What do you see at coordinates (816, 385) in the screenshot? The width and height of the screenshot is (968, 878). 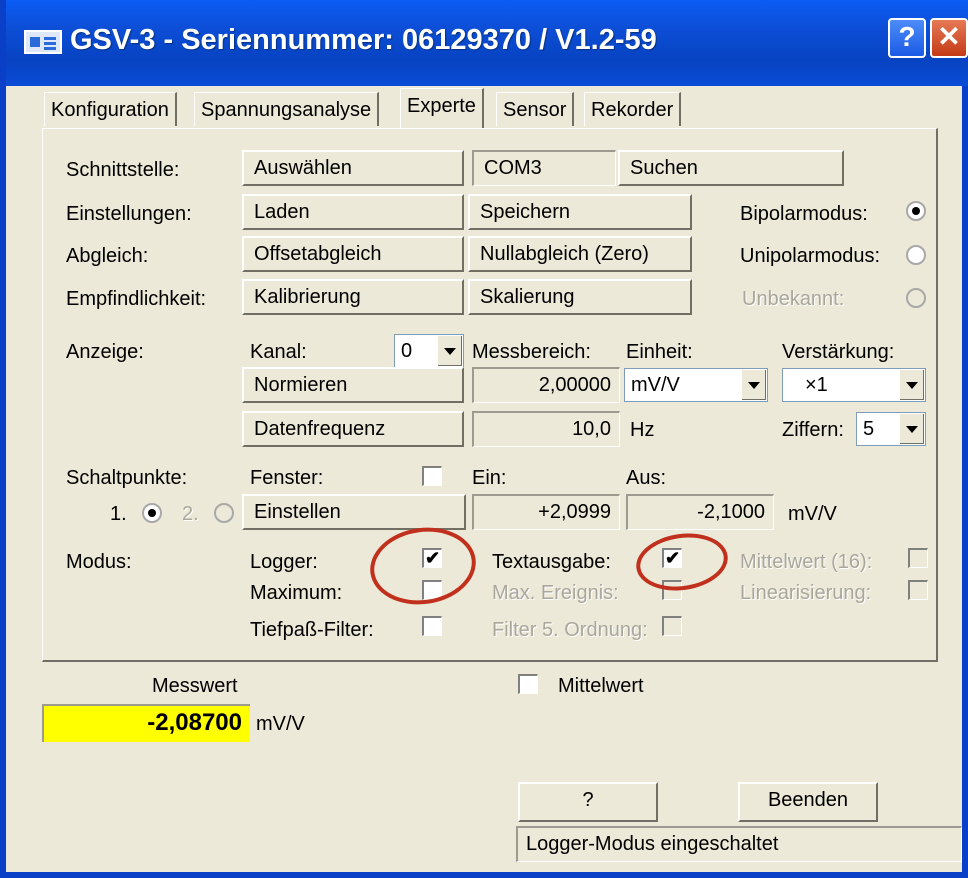 I see `gain-value: ×1` at bounding box center [816, 385].